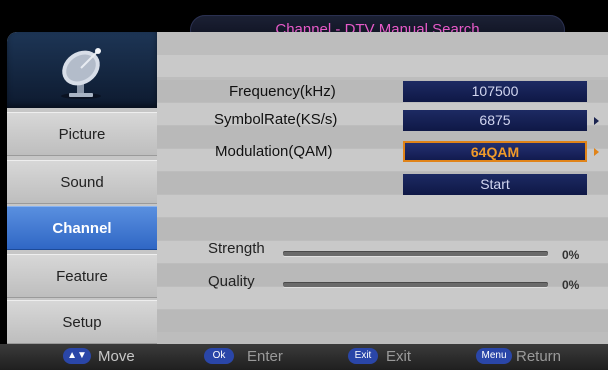 Image resolution: width=608 pixels, height=370 pixels. Describe the element at coordinates (415, 284) in the screenshot. I see `quality-meter` at that location.